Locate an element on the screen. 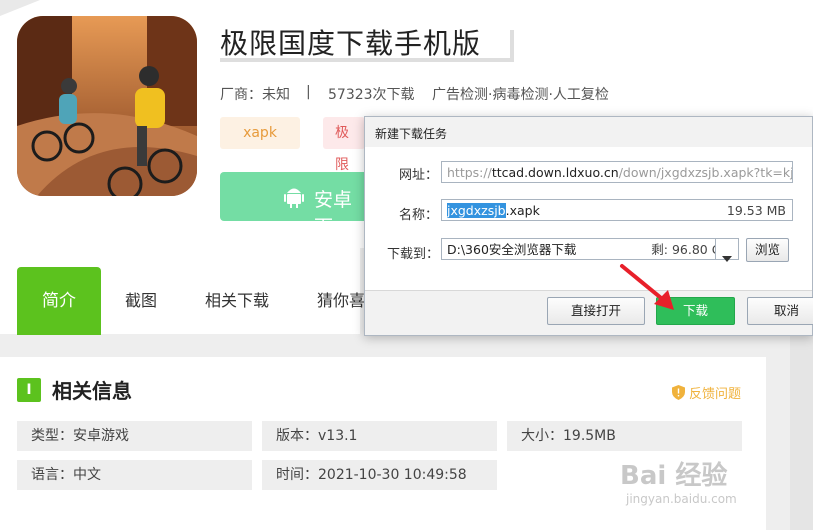 The image size is (813, 530). save-path: D:\360安全浏览器下载 is located at coordinates (512, 249).